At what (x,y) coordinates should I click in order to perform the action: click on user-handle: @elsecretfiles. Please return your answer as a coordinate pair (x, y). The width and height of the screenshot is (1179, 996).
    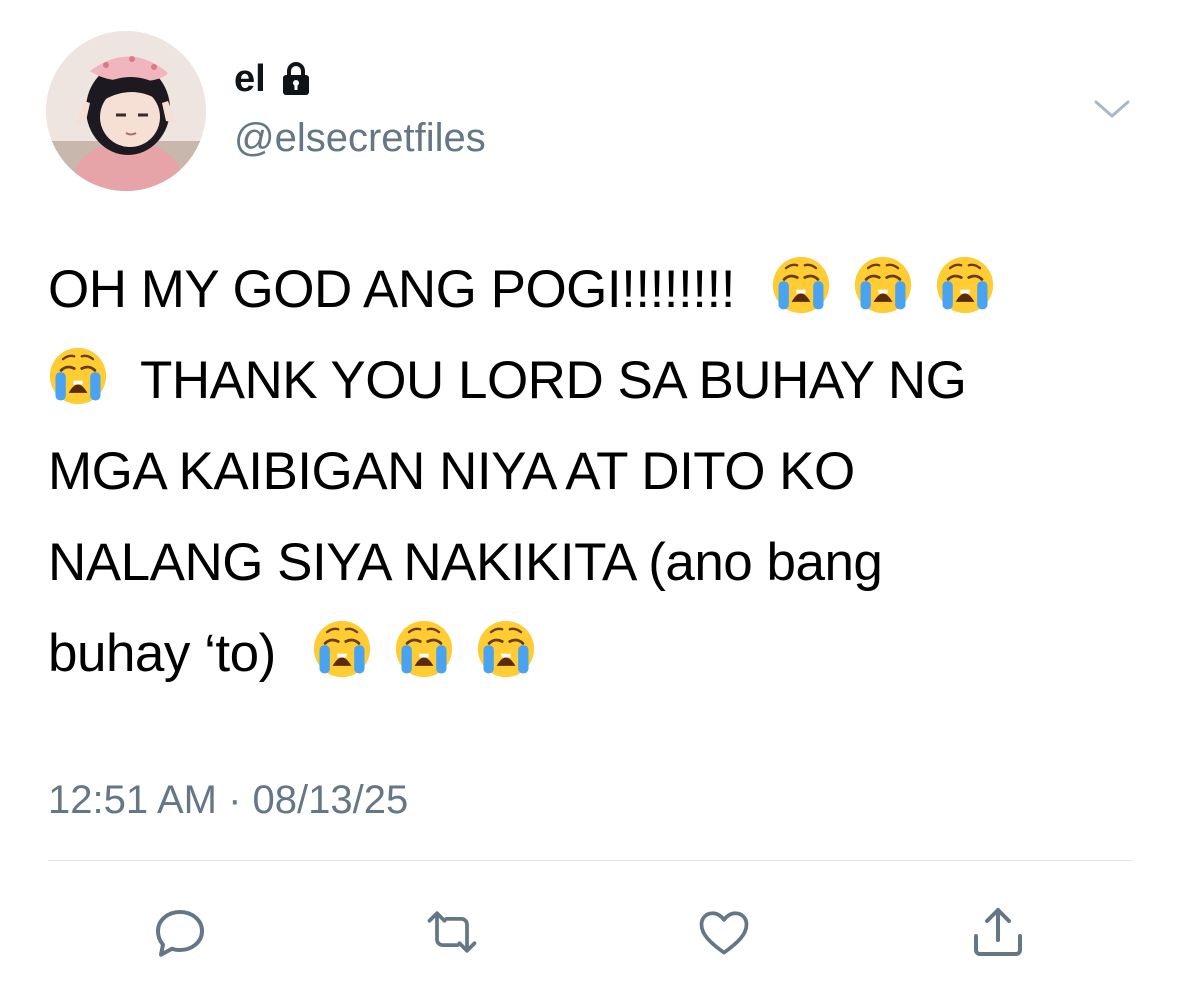
    Looking at the image, I should click on (360, 138).